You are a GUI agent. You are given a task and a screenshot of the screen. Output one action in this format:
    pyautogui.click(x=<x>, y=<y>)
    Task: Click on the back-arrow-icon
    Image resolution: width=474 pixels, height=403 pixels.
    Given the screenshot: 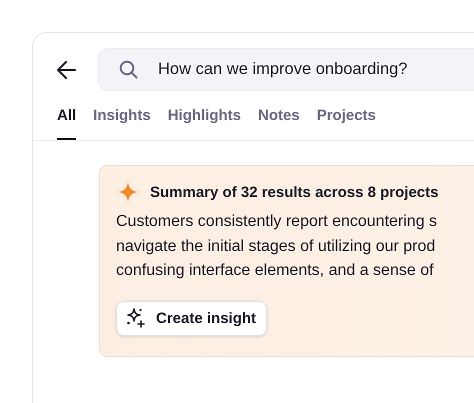 What is the action you would take?
    pyautogui.click(x=66, y=70)
    